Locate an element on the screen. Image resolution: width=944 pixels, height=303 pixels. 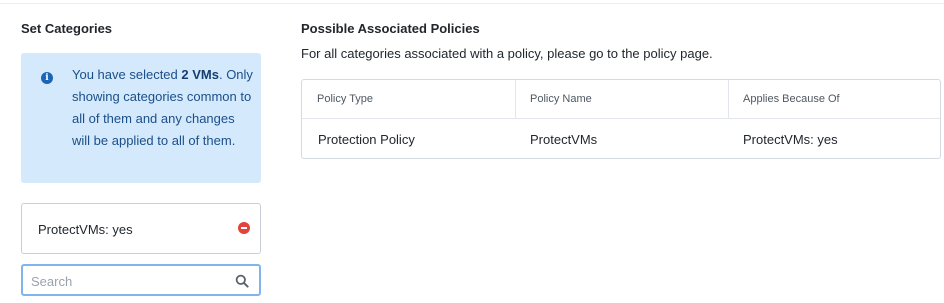
cell-policy-type: Protection Policy is located at coordinates (366, 139).